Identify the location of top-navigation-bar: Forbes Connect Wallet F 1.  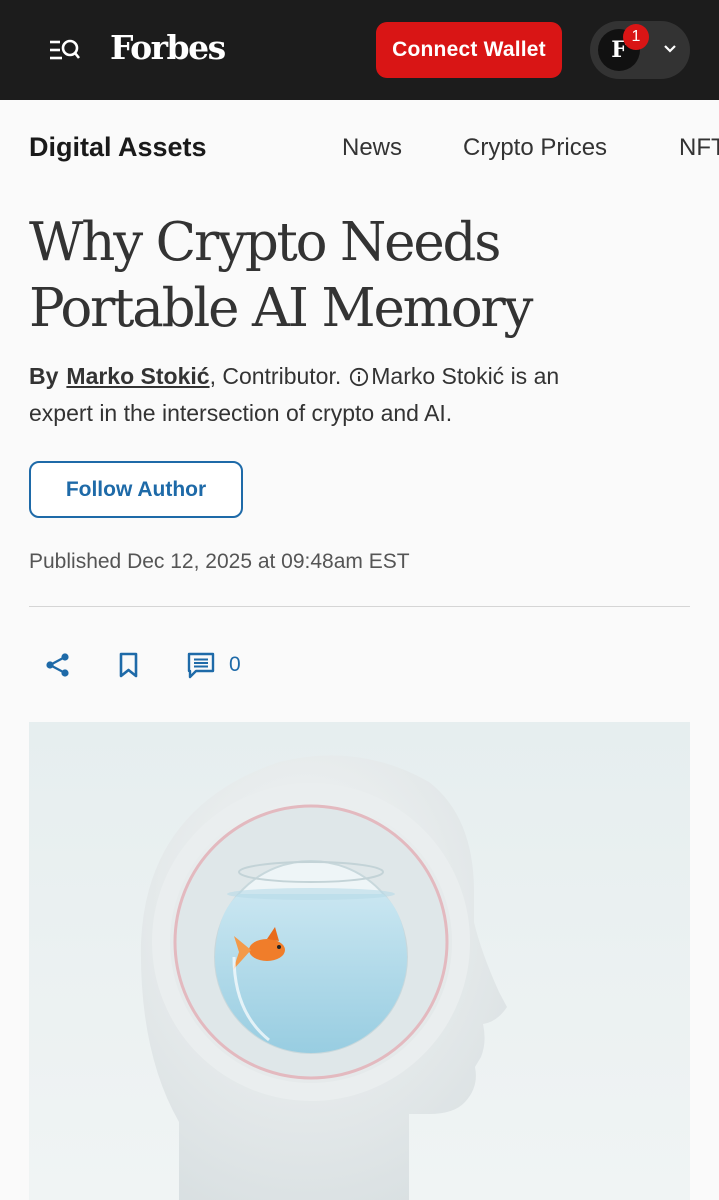
(359, 50).